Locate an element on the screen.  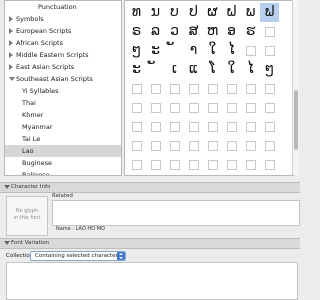
glyph-cell: ວ is located at coordinates (174, 31).